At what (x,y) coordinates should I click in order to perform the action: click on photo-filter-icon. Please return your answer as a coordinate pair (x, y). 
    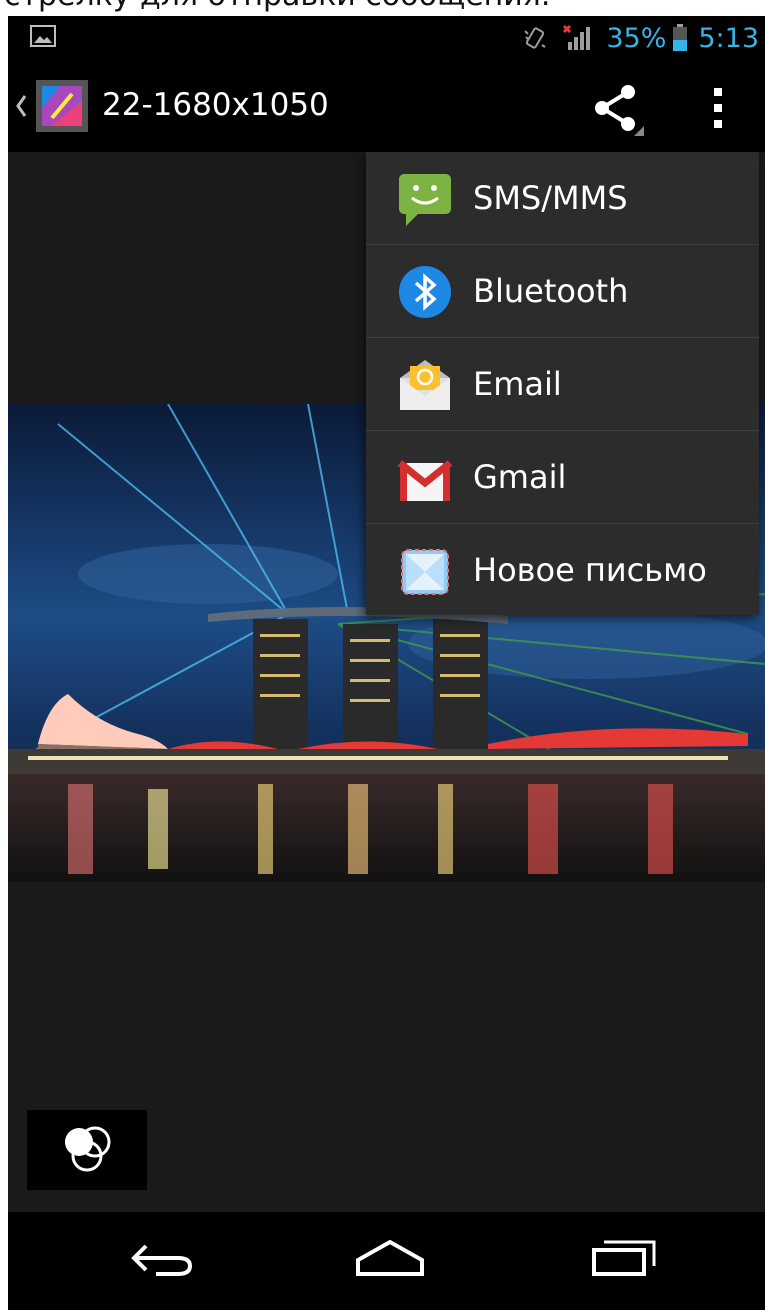
    Looking at the image, I should click on (88, 1149).